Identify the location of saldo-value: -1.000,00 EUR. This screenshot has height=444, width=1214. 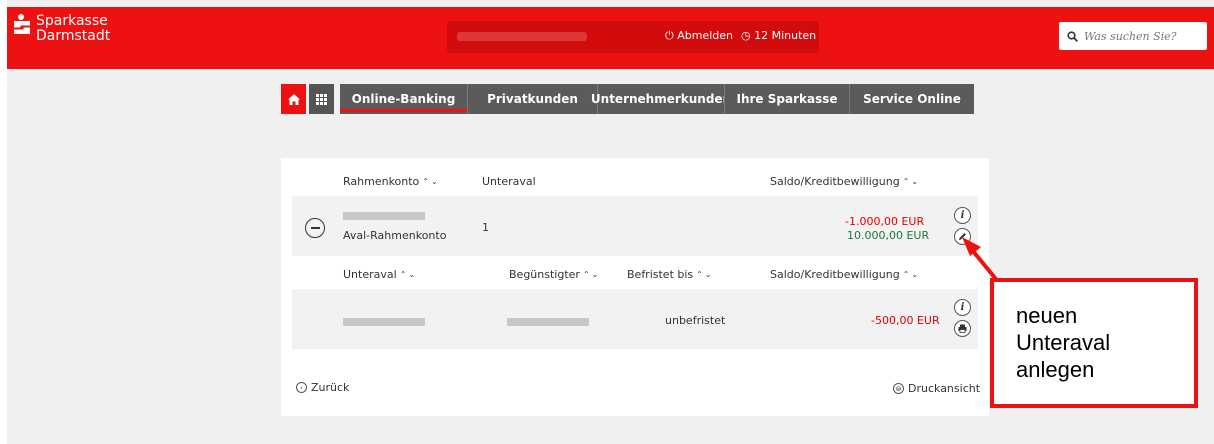
(885, 221).